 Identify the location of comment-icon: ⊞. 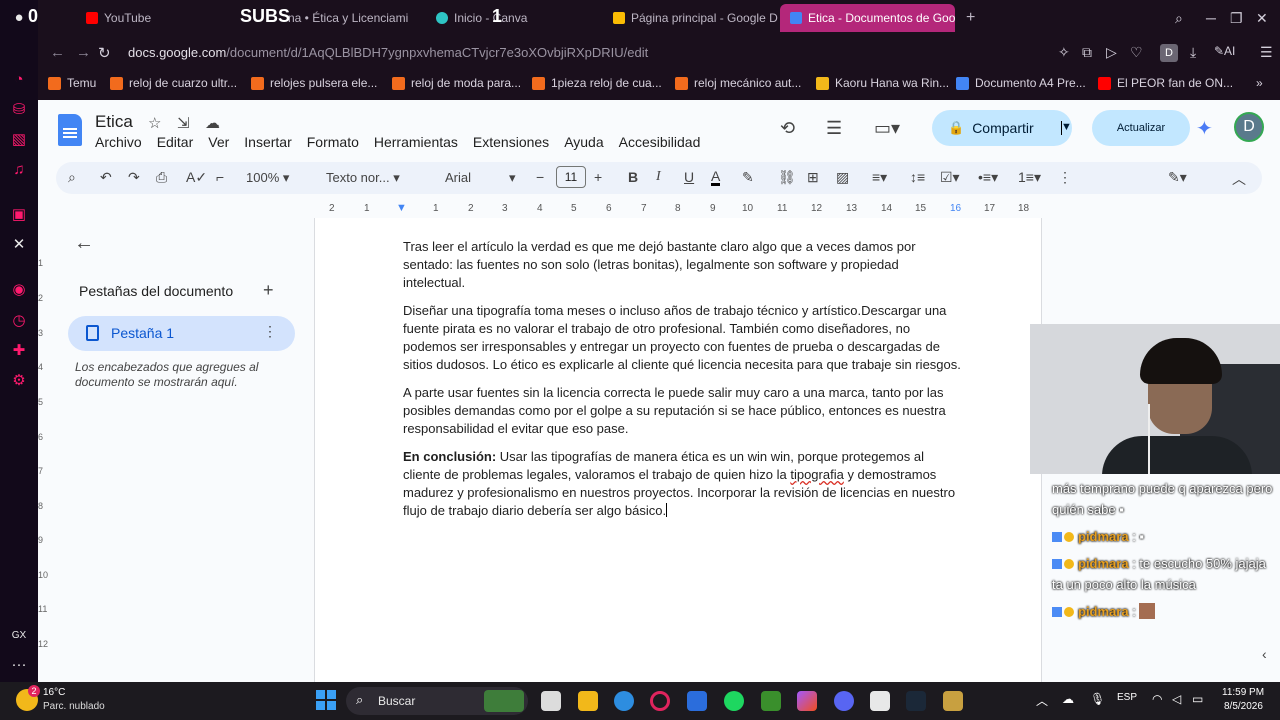
(813, 177).